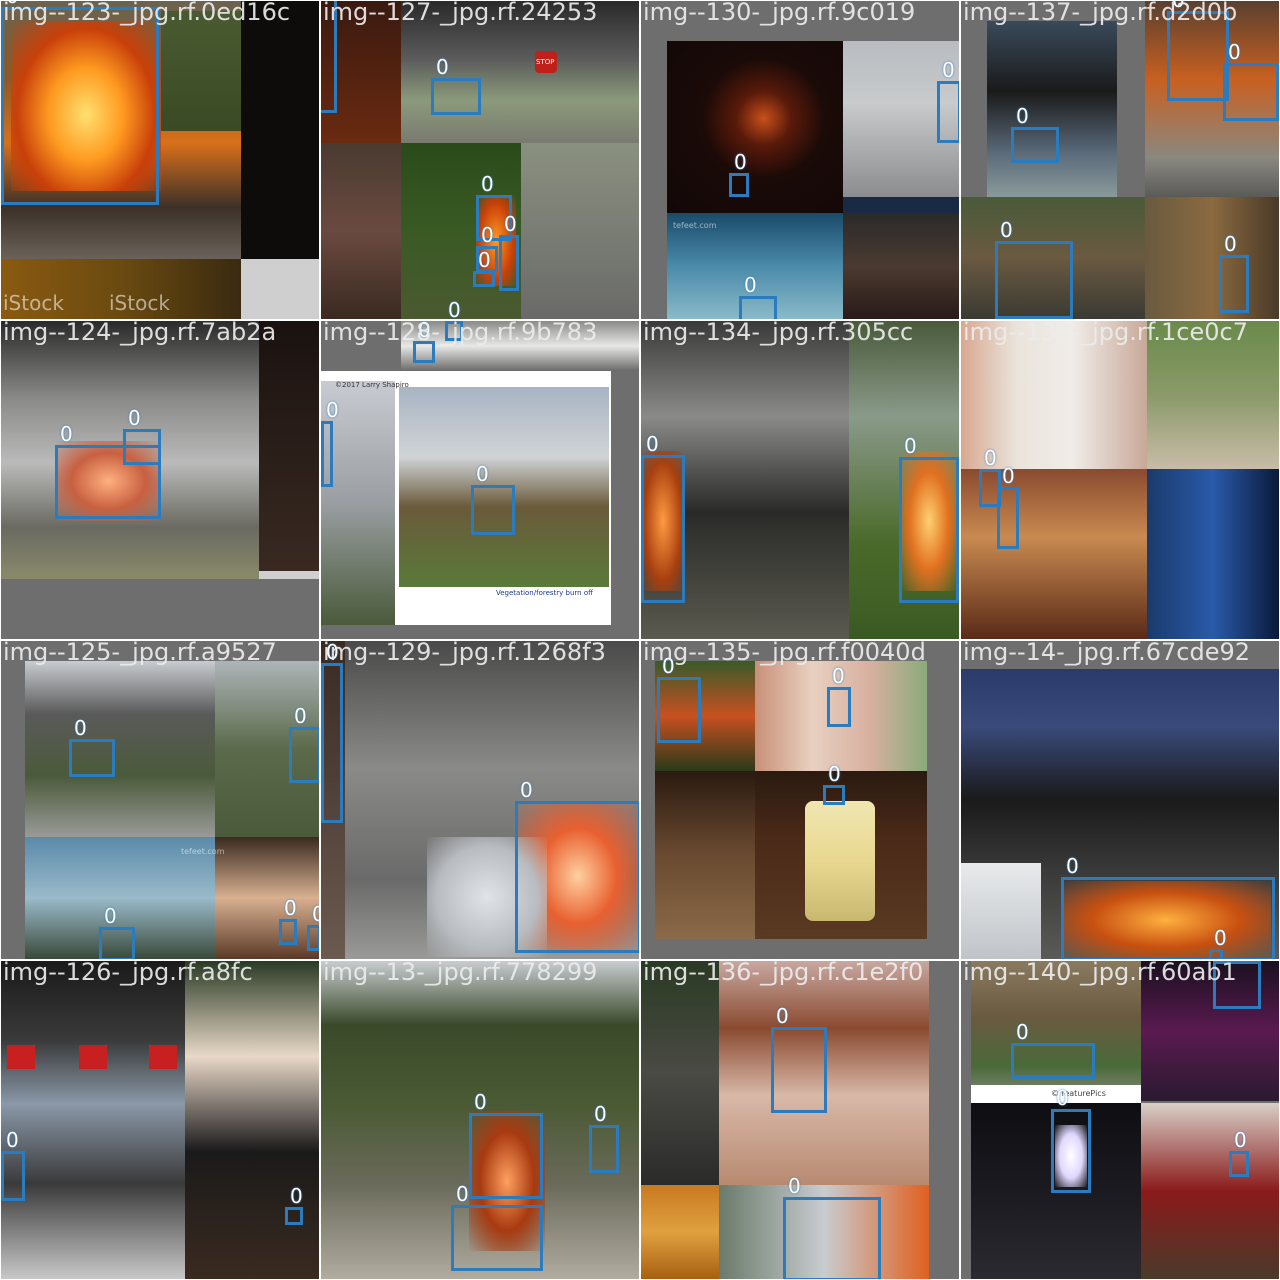 This screenshot has height=1280, width=1280. Describe the element at coordinates (778, 333) in the screenshot. I see `tile-label: img--134-_jpg.rf.305cc` at that location.